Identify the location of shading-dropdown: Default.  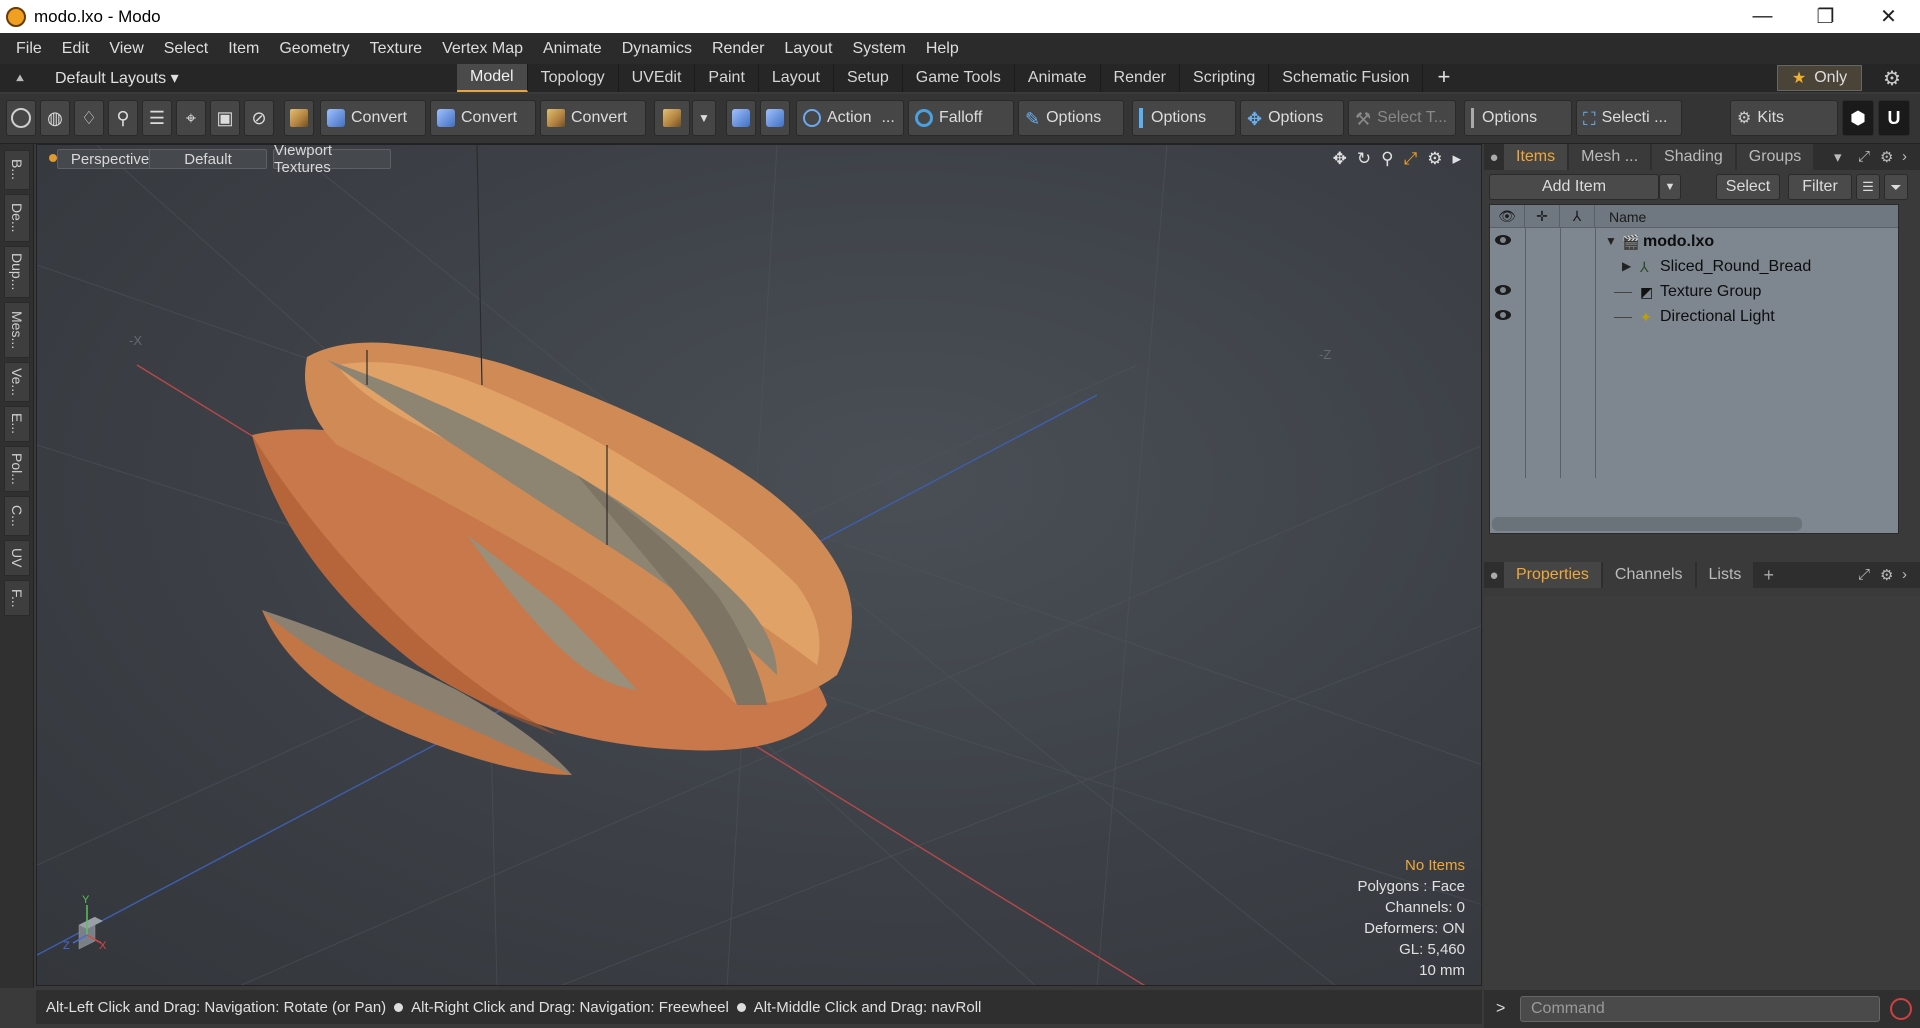
(208, 159).